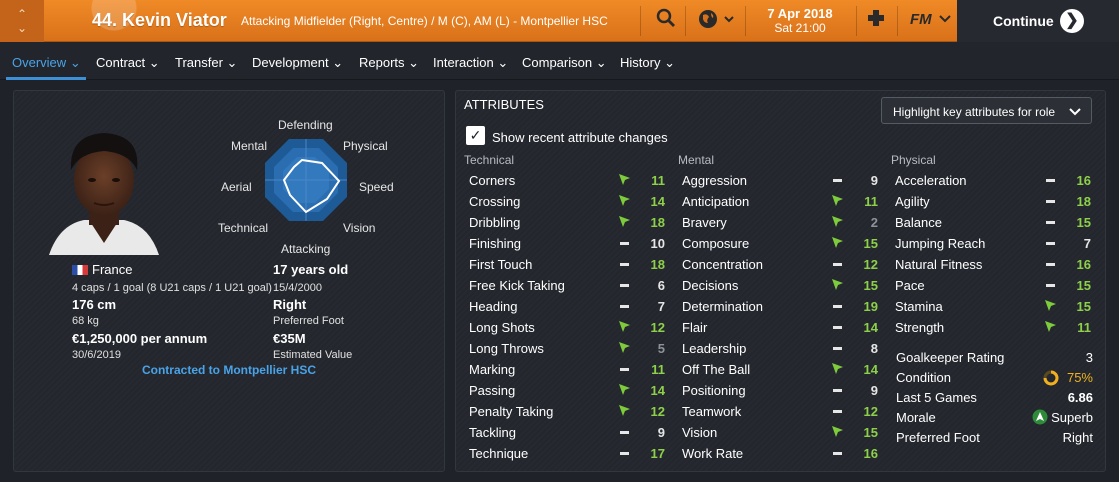 This screenshot has width=1119, height=482. What do you see at coordinates (389, 63) in the screenshot?
I see `tab-reports: Reports ⌄` at bounding box center [389, 63].